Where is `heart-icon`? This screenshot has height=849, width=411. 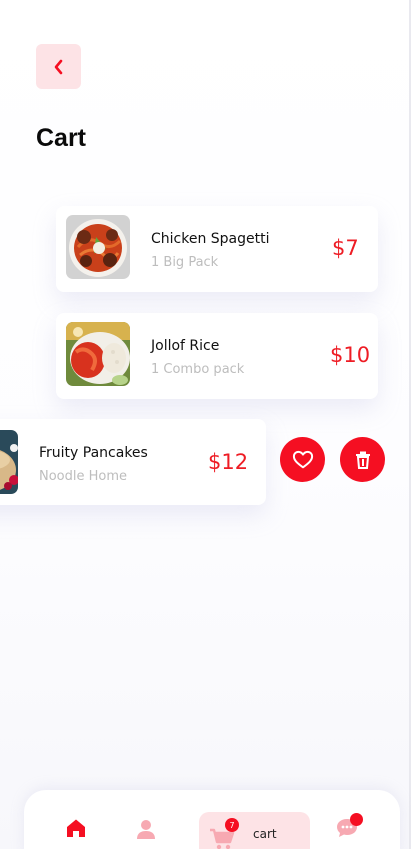 heart-icon is located at coordinates (302, 459).